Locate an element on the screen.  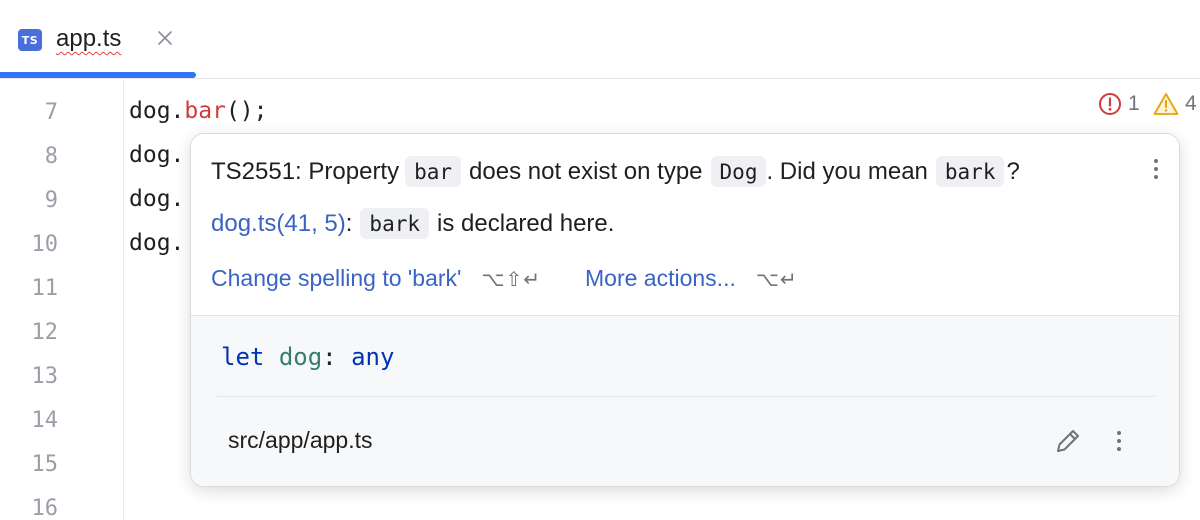
error-icon is located at coordinates (1110, 104).